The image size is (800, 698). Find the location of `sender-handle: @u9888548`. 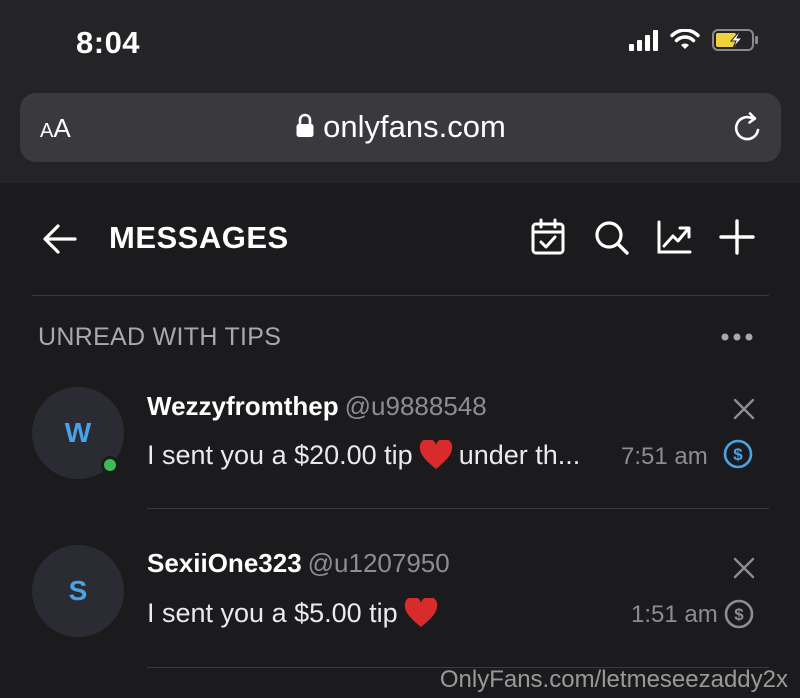

sender-handle: @u9888548 is located at coordinates (415, 406).